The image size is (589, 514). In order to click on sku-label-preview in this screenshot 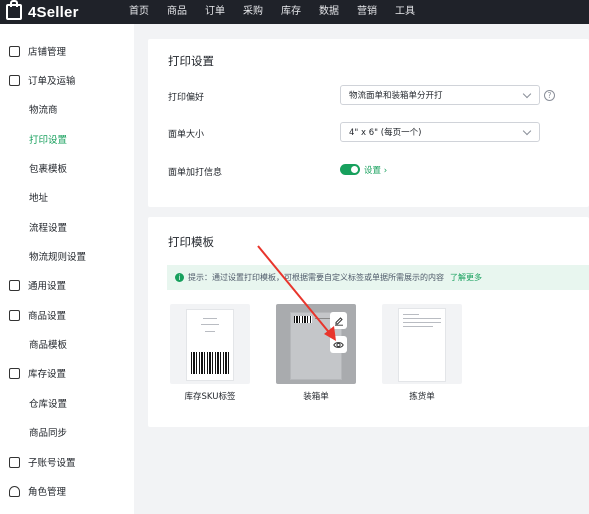, I will do `click(210, 345)`.